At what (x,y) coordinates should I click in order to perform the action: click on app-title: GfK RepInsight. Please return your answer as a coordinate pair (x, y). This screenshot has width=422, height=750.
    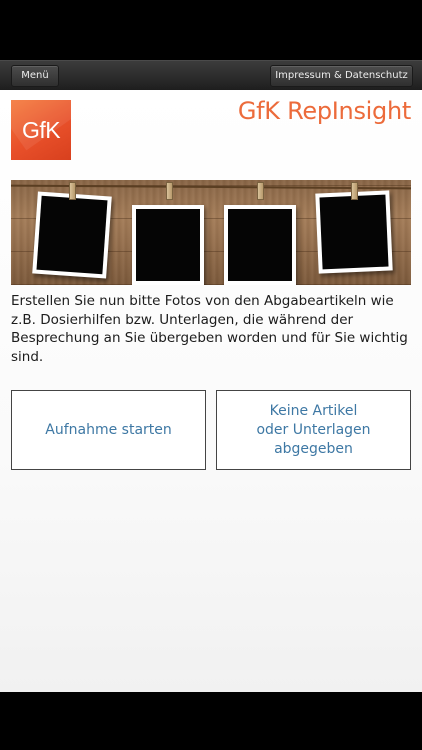
    Looking at the image, I should click on (324, 111).